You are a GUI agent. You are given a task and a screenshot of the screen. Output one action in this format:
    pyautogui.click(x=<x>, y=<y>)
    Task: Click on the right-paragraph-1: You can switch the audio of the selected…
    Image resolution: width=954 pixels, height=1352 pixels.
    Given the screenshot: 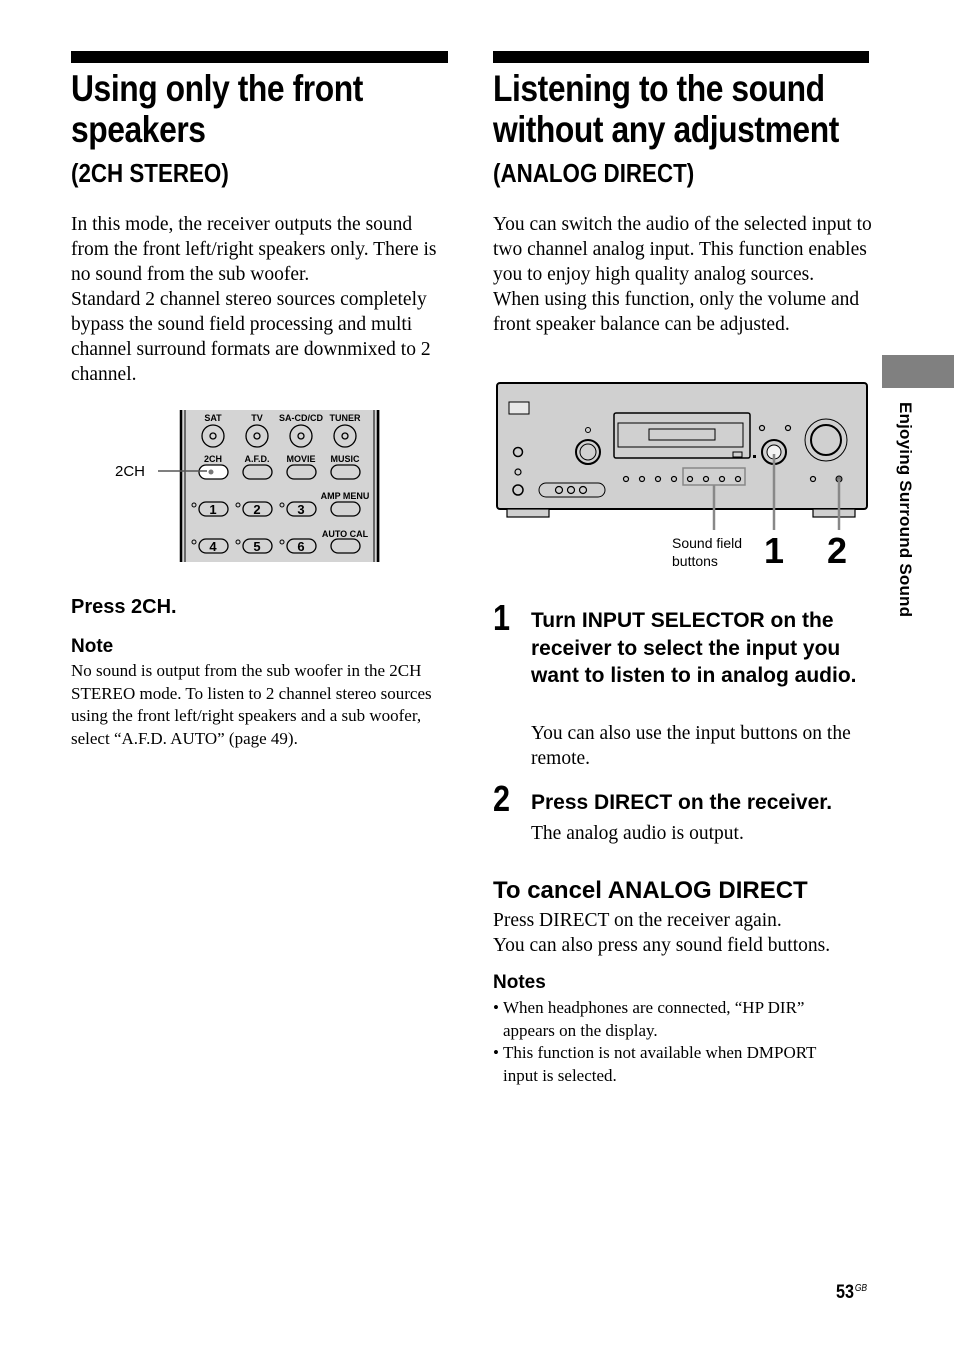 What is the action you would take?
    pyautogui.click(x=682, y=249)
    